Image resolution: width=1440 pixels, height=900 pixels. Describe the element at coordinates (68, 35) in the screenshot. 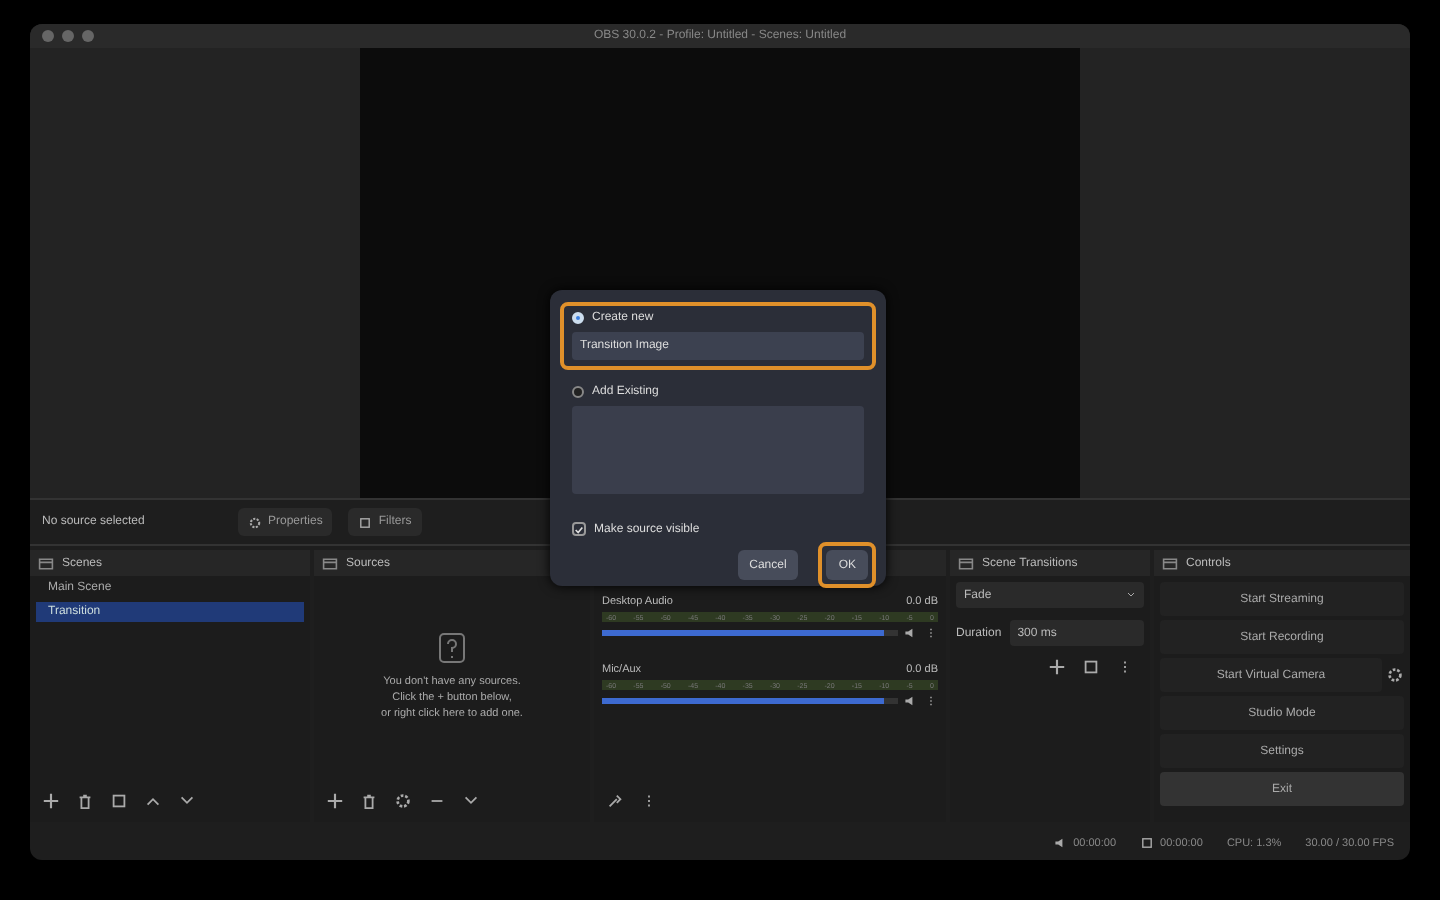

I see `minimize-button` at that location.